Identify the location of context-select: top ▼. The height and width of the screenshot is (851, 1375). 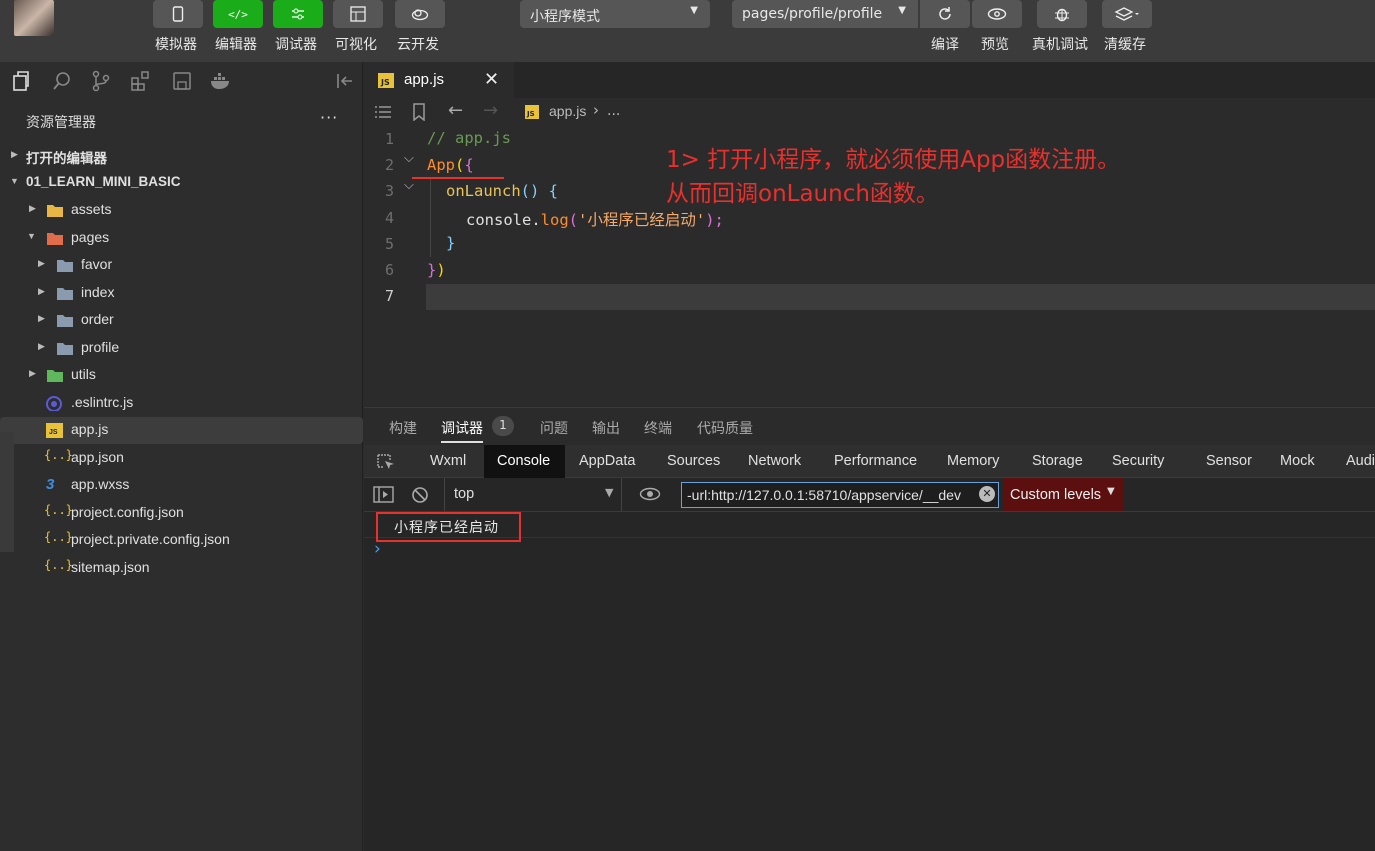
(533, 494).